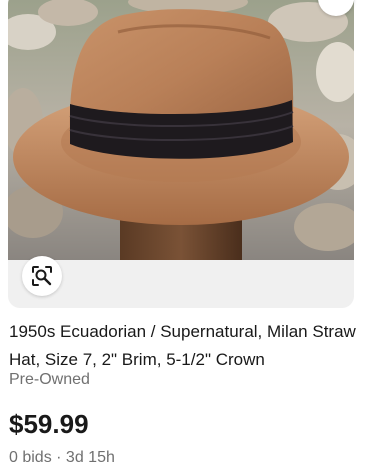 Image resolution: width=366 pixels, height=472 pixels. Describe the element at coordinates (30, 457) in the screenshot. I see `bid-count: 0 bids` at that location.